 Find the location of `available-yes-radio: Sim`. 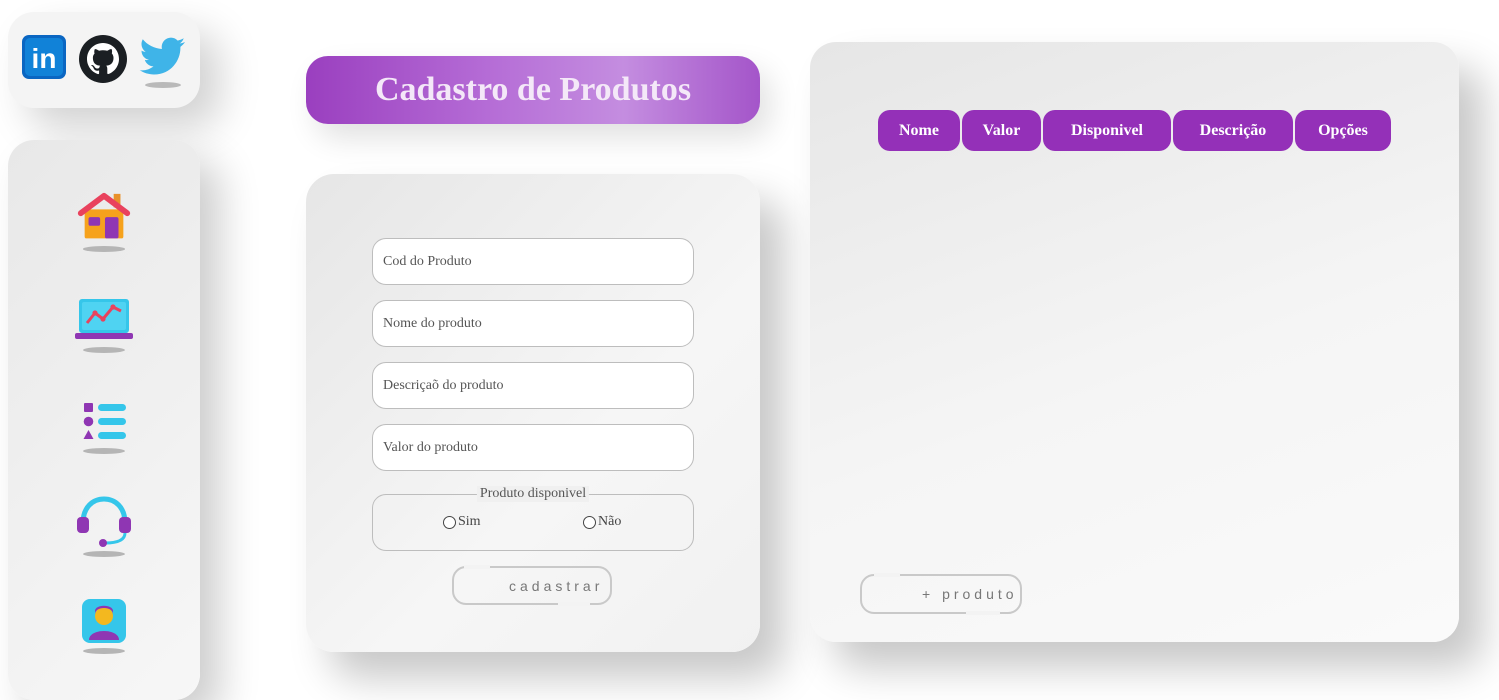

available-yes-radio: Sim is located at coordinates (462, 522).